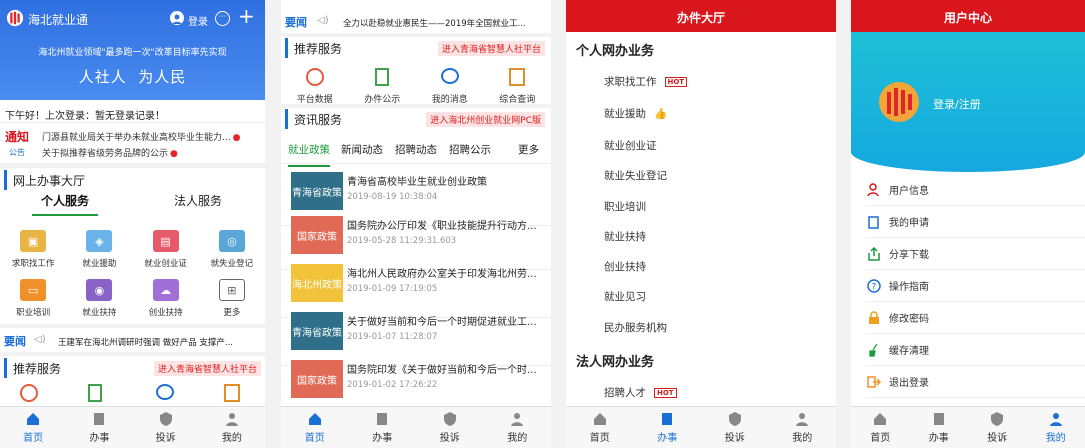 The width and height of the screenshot is (1085, 448). What do you see at coordinates (635, 327) in the screenshot?
I see `menu-item: 民办服务机构` at bounding box center [635, 327].